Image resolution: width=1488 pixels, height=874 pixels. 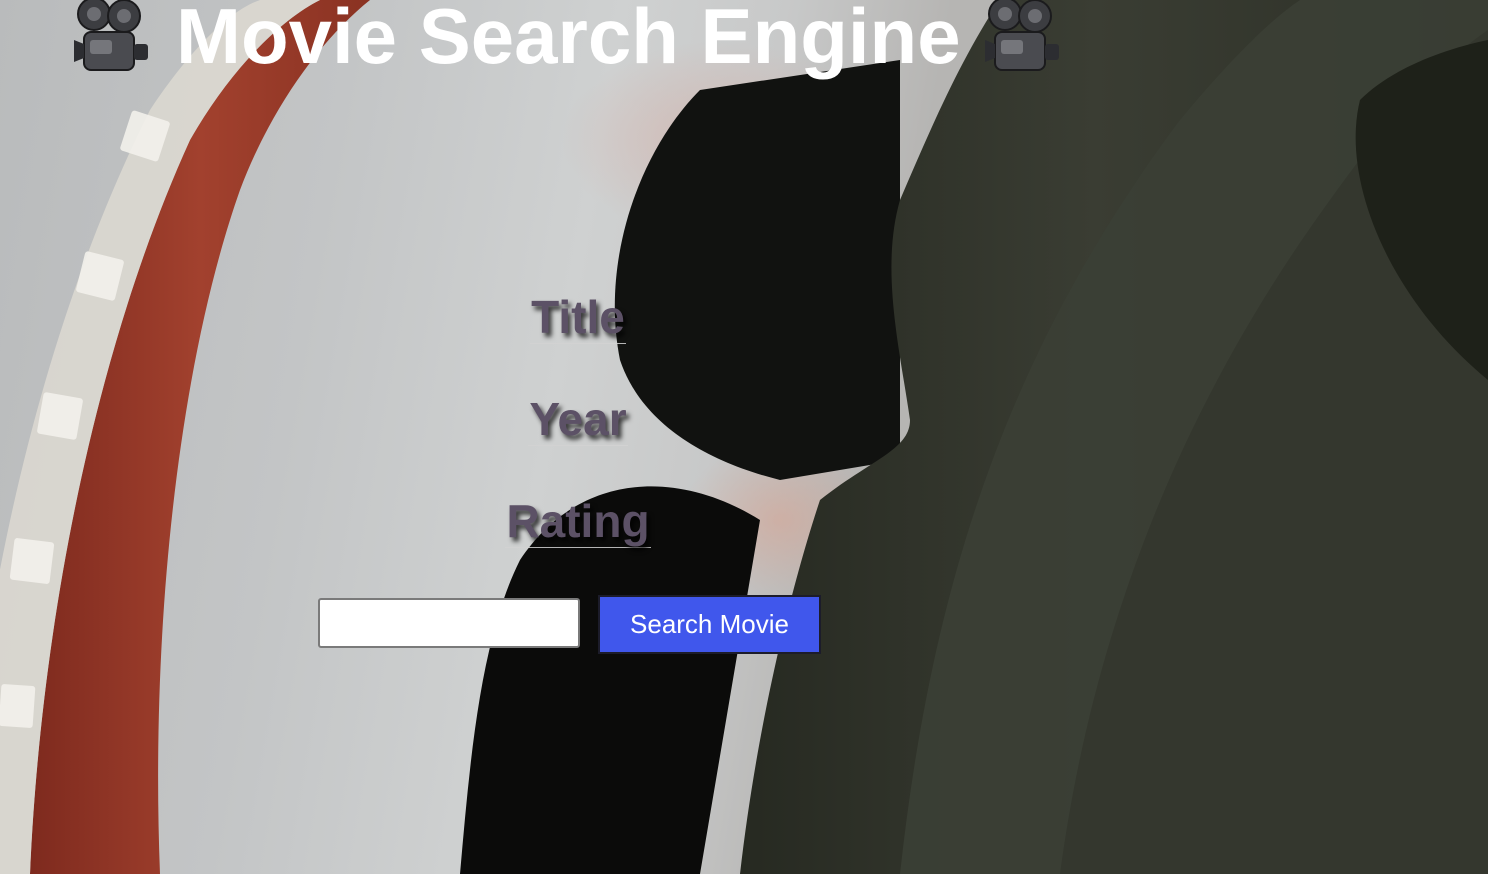 I want to click on movie-title-label: Title, so click(x=578, y=317).